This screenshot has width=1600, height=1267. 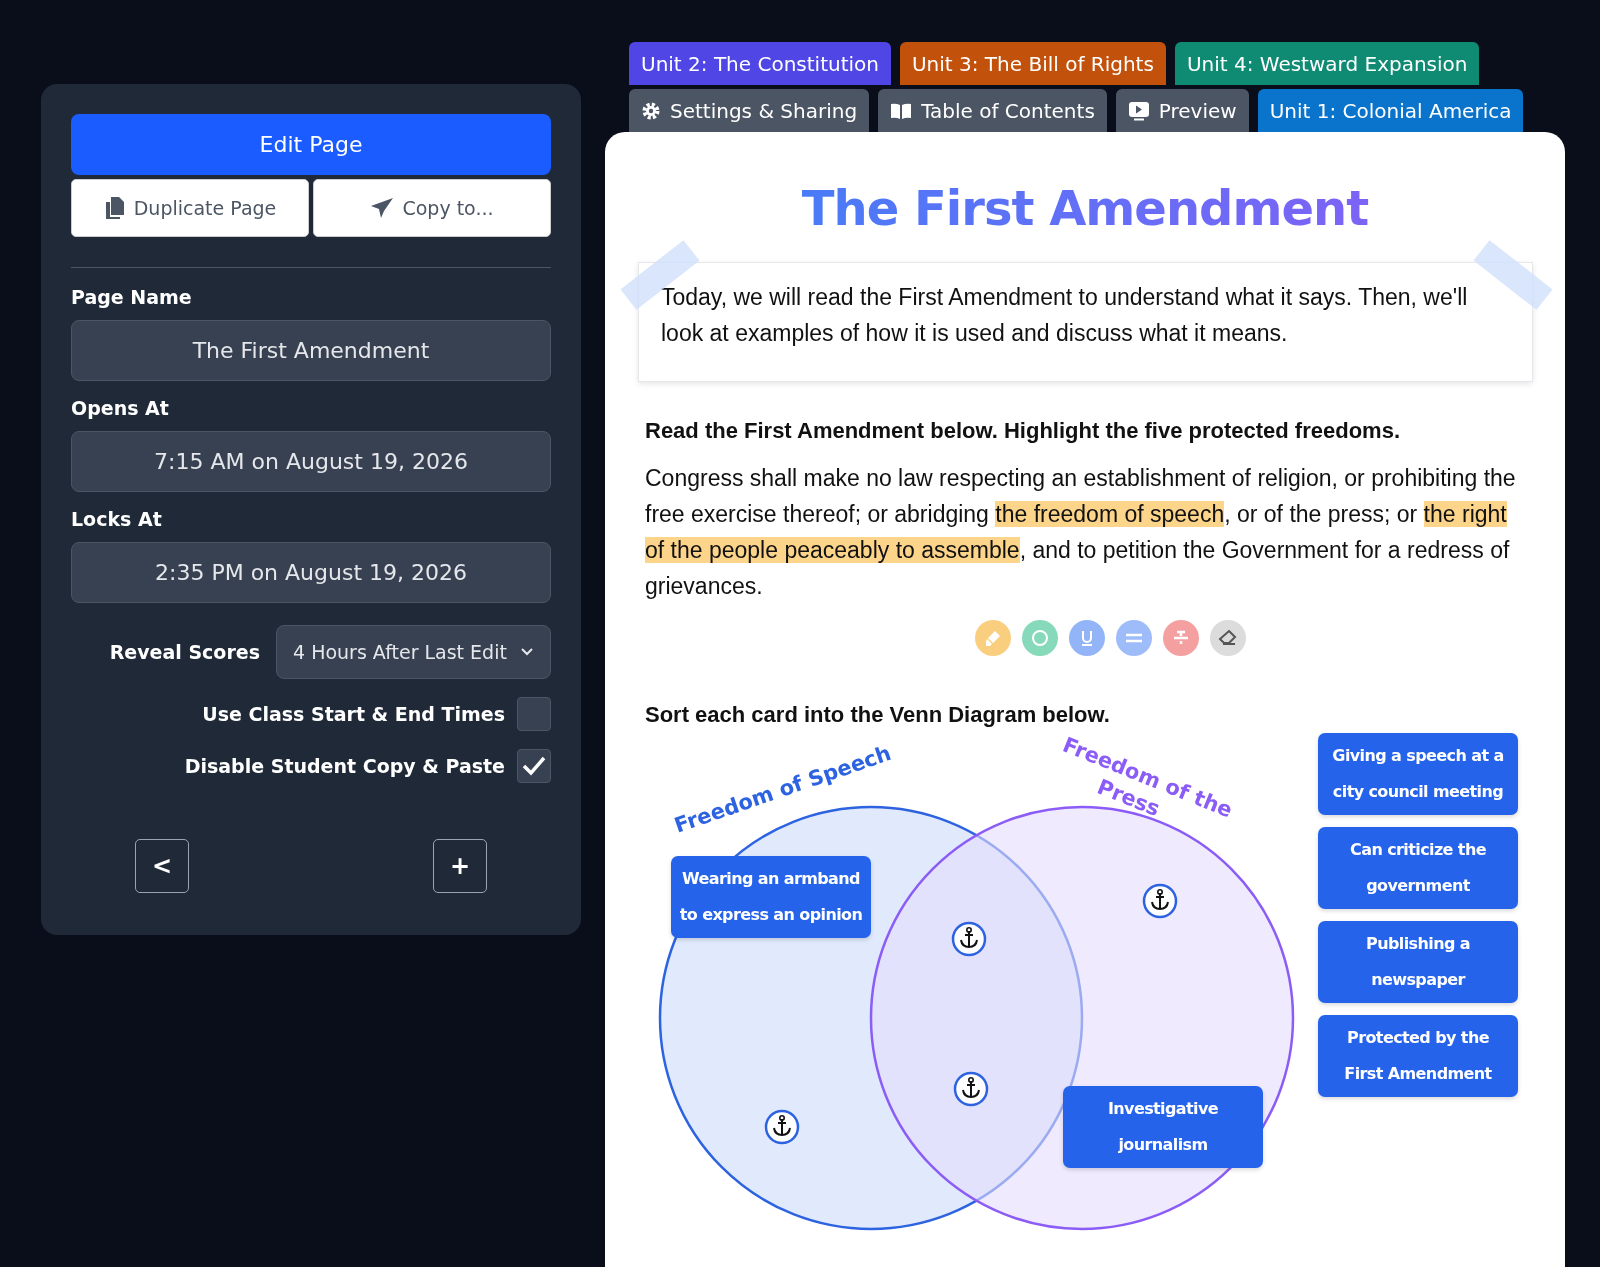 I want to click on gear-icon, so click(x=651, y=110).